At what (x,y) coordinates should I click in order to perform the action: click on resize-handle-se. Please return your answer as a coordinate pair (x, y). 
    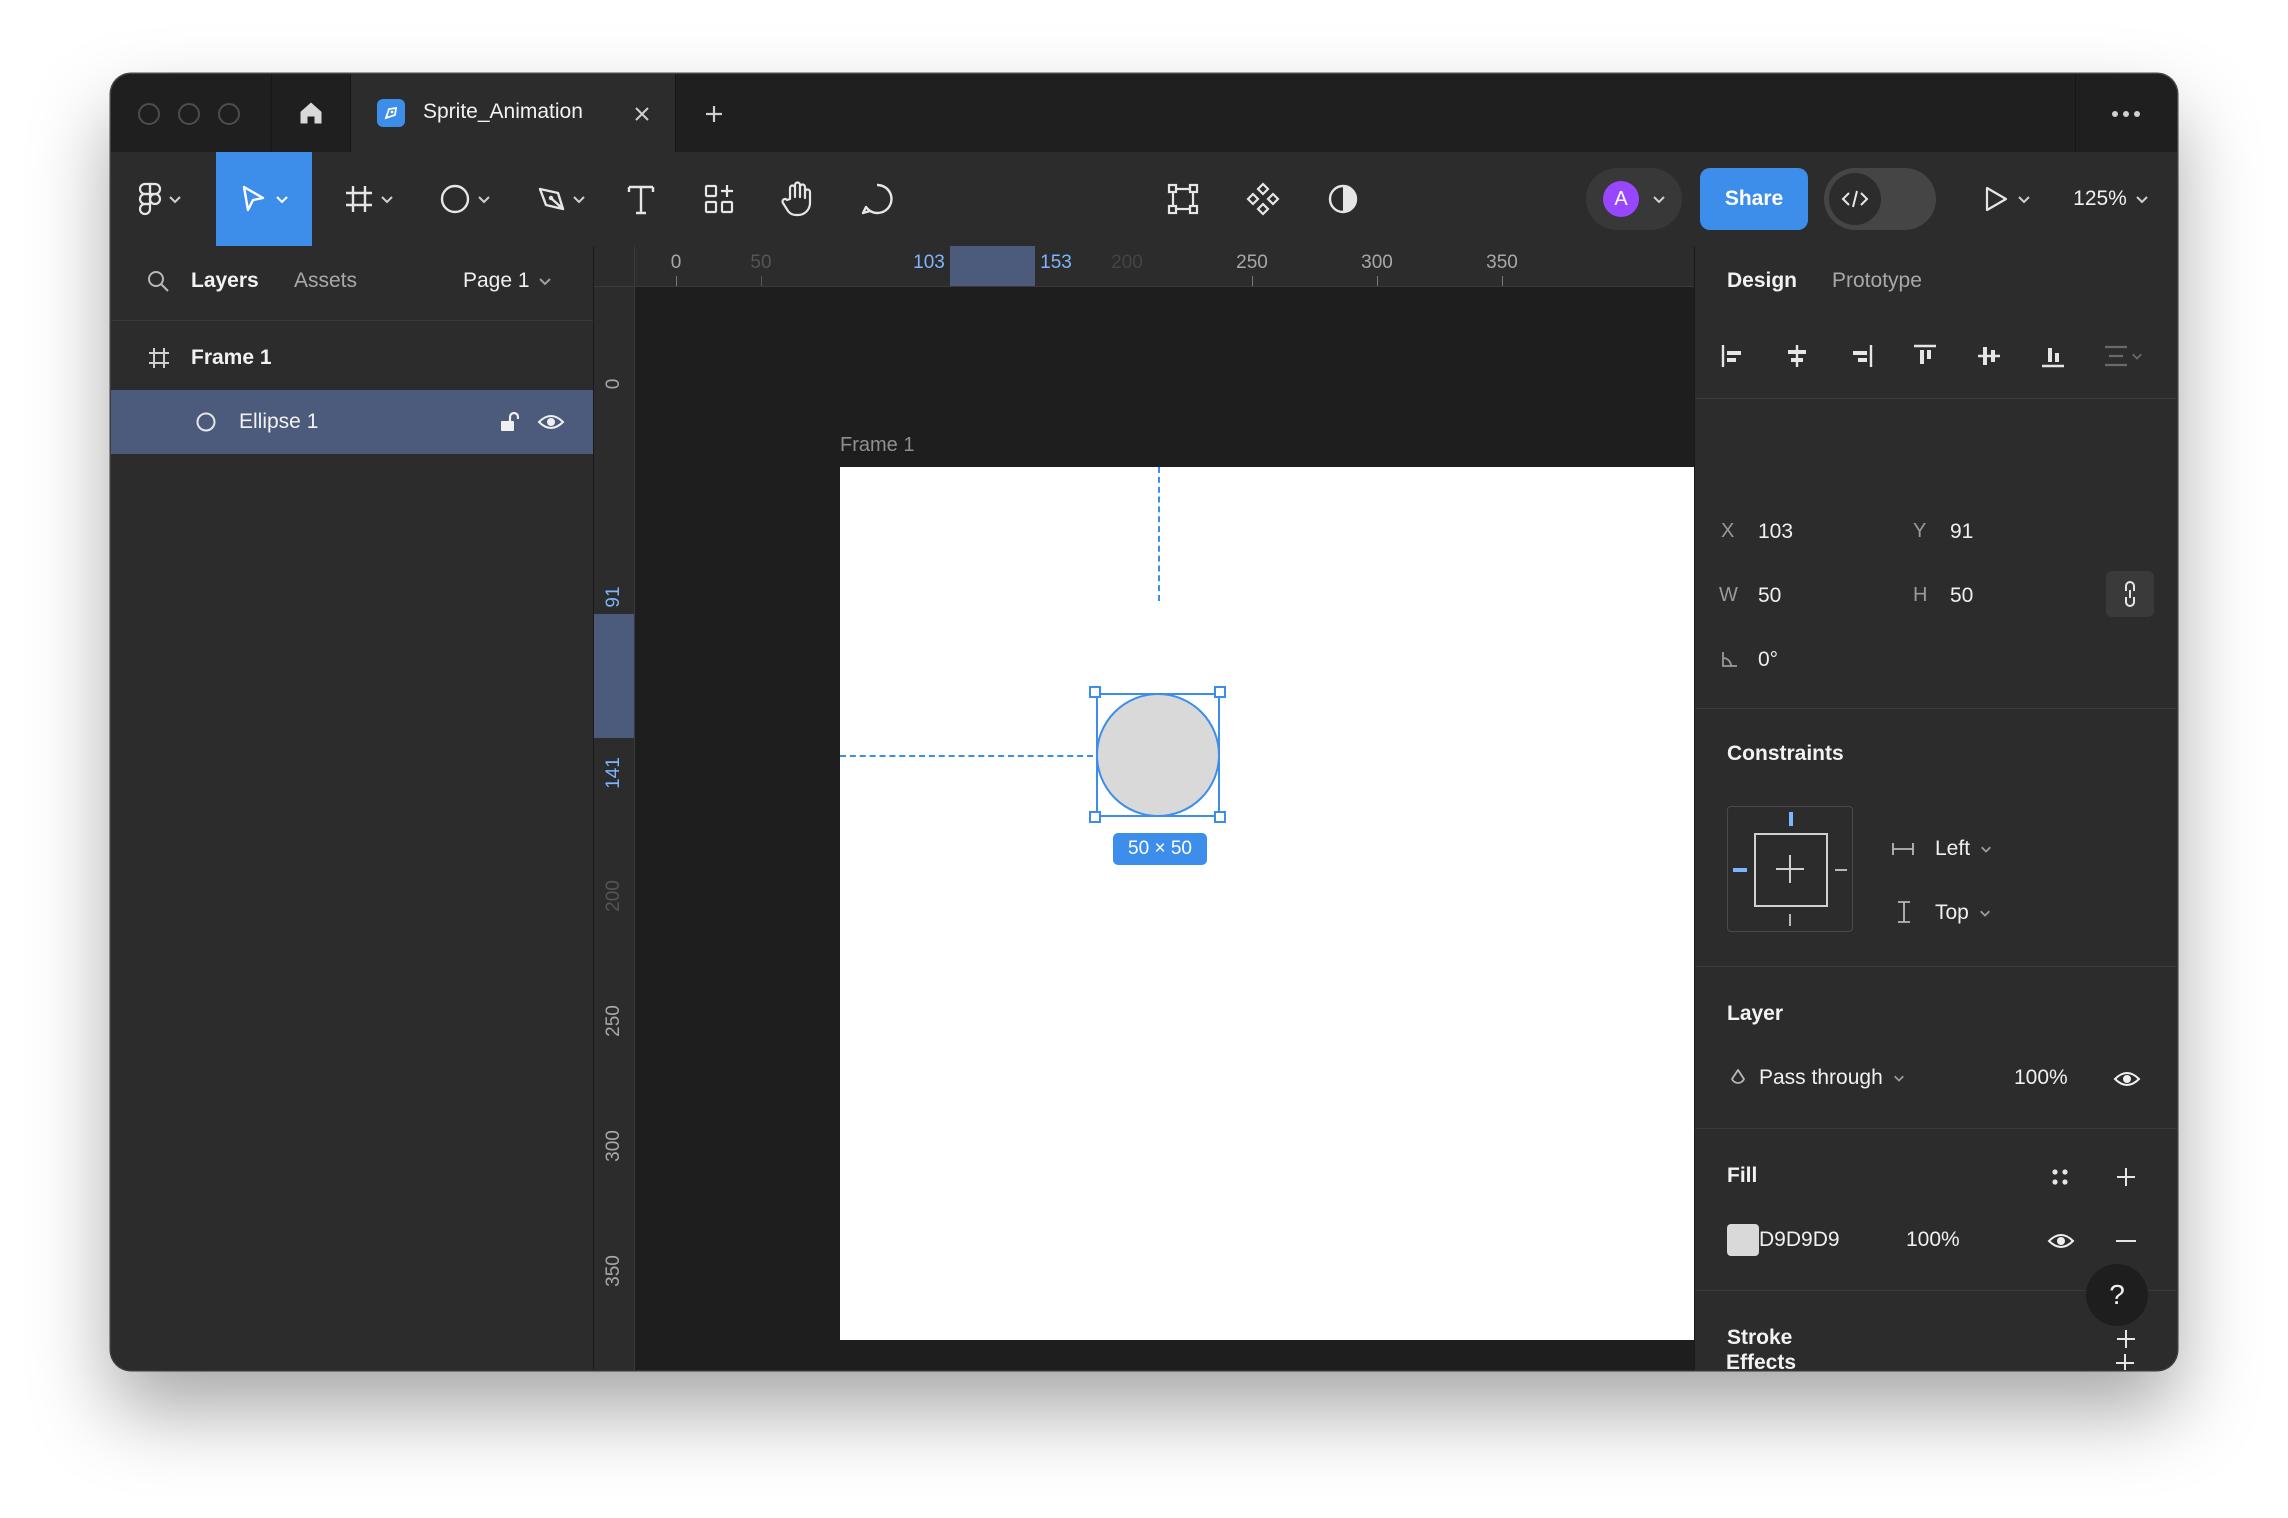
    Looking at the image, I should click on (1220, 817).